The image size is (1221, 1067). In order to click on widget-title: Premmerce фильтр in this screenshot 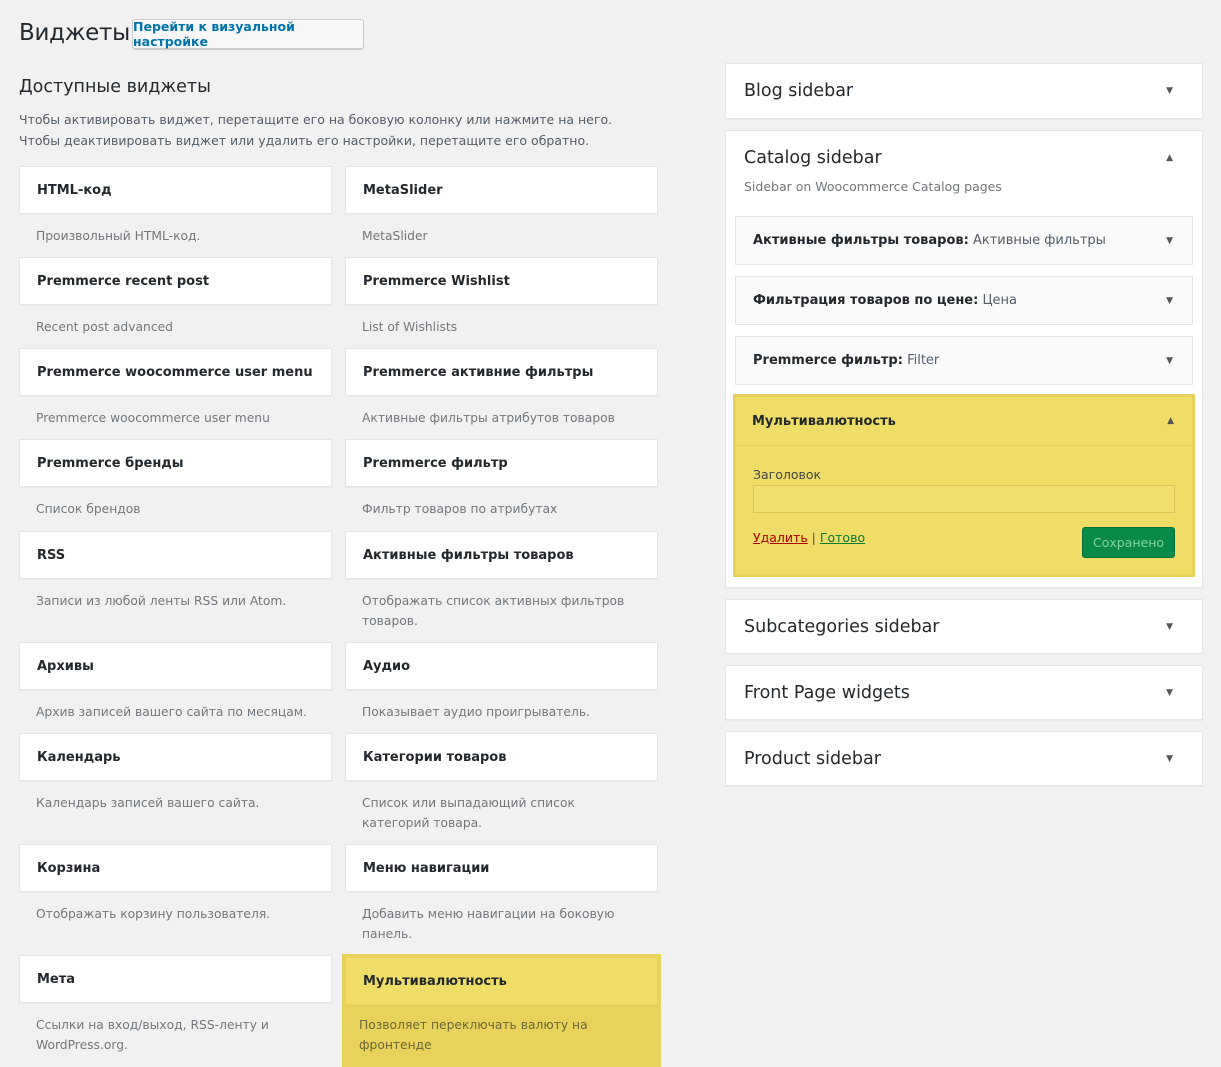, I will do `click(501, 463)`.